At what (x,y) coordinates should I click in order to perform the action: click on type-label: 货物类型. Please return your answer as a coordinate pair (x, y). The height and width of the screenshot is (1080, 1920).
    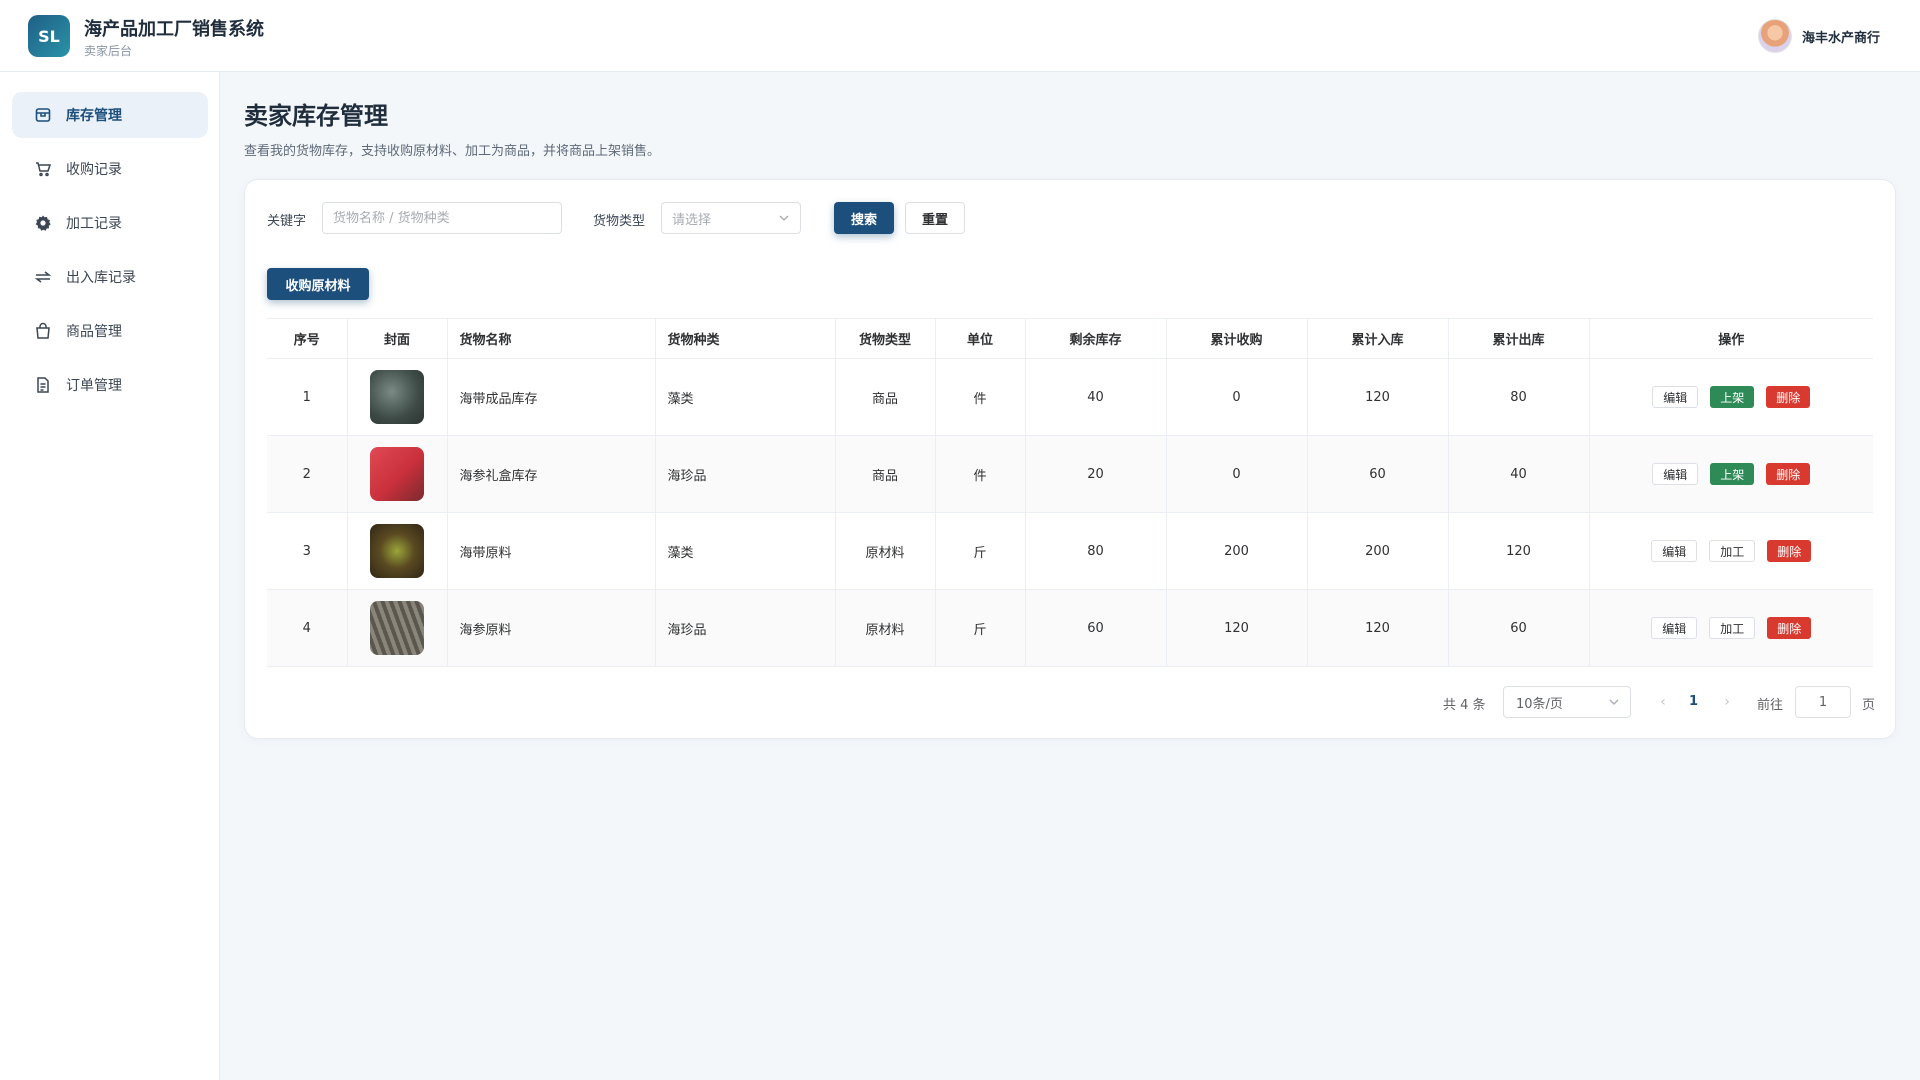
    Looking at the image, I should click on (619, 221).